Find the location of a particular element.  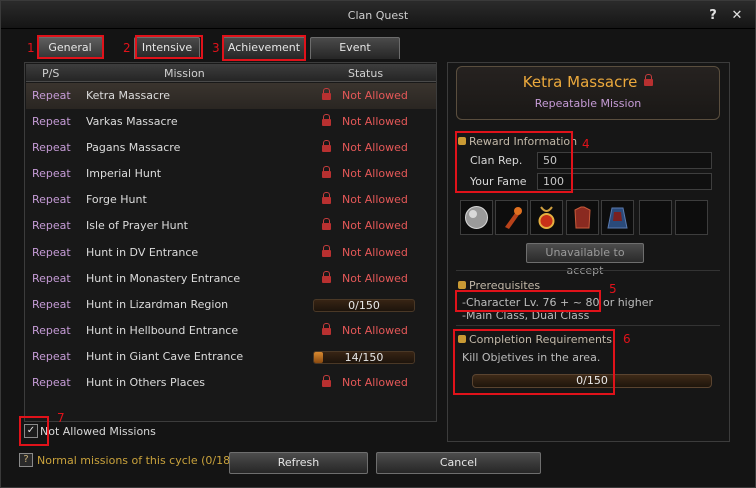

mission-name: Isle of Prayer Hunt is located at coordinates (137, 225).